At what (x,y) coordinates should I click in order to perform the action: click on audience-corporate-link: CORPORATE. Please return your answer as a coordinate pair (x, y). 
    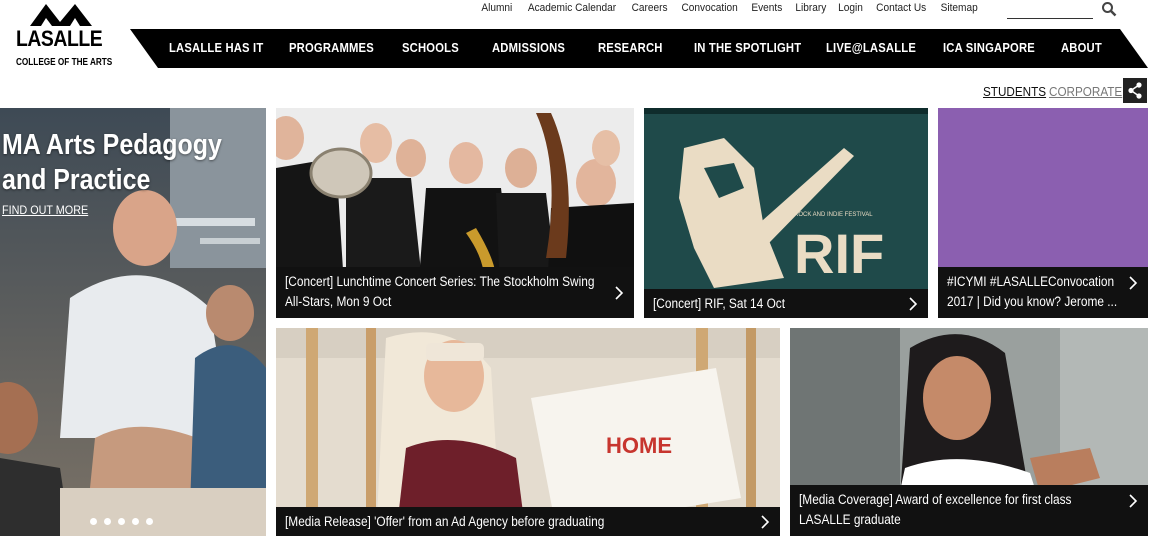
    Looking at the image, I should click on (1085, 91).